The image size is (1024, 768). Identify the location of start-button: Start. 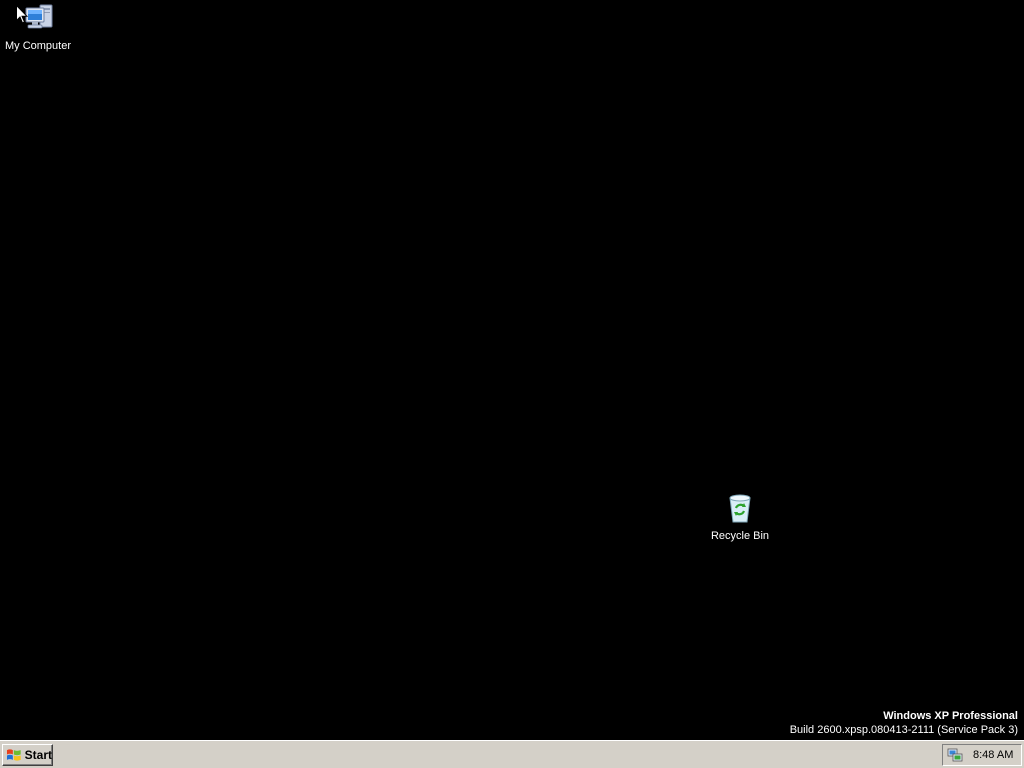
(27, 755).